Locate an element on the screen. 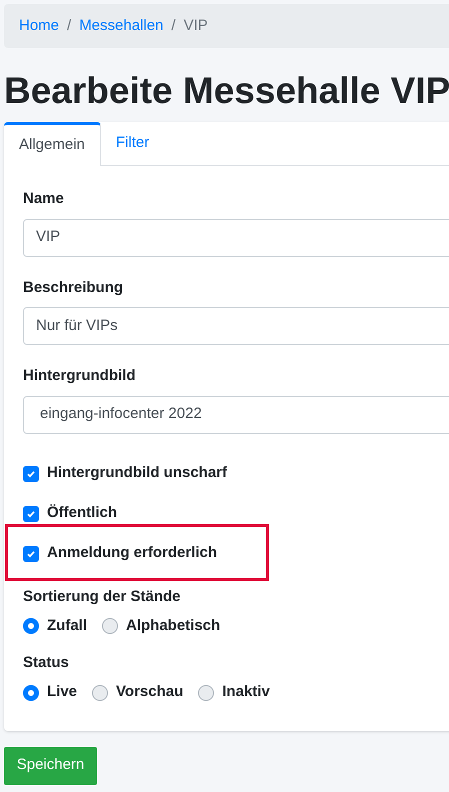 This screenshot has height=792, width=449. radio-label: Alphabetisch is located at coordinates (173, 626).